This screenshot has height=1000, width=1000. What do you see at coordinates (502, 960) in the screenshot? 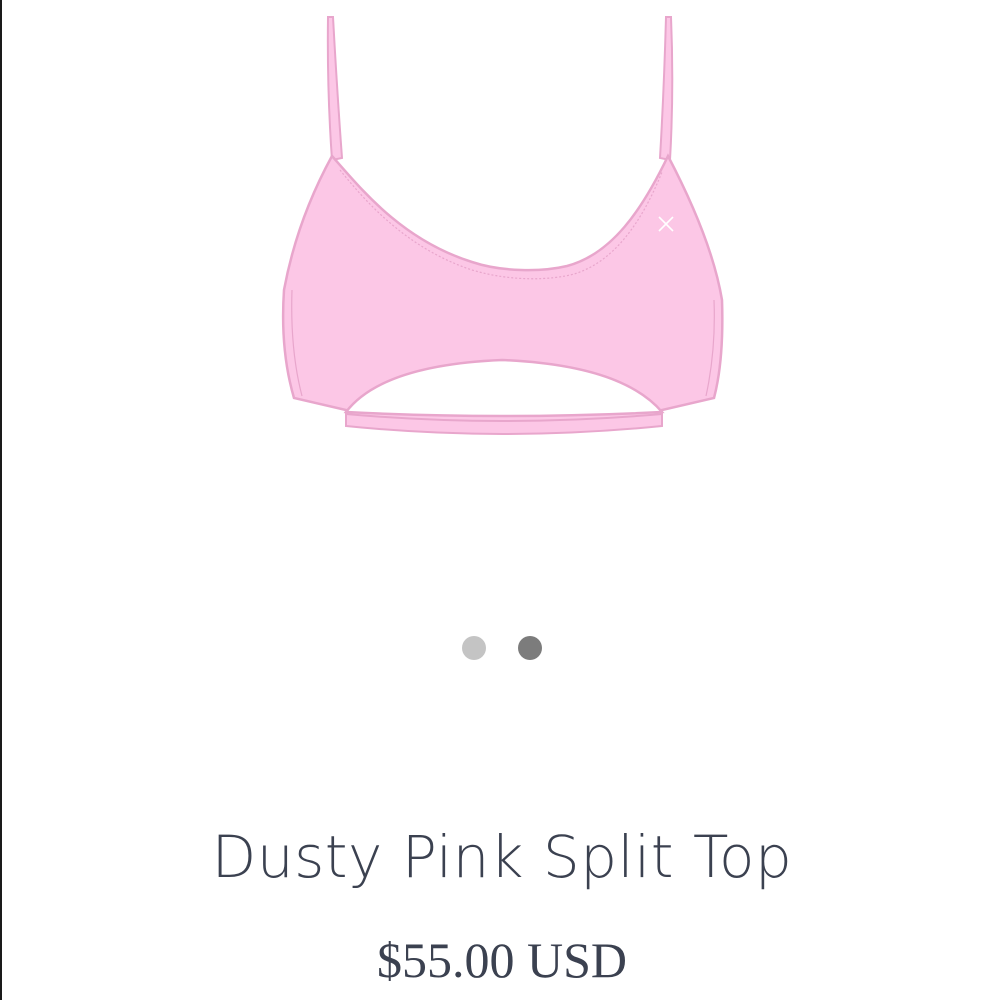
I see `product-price: $55.00 USD` at bounding box center [502, 960].